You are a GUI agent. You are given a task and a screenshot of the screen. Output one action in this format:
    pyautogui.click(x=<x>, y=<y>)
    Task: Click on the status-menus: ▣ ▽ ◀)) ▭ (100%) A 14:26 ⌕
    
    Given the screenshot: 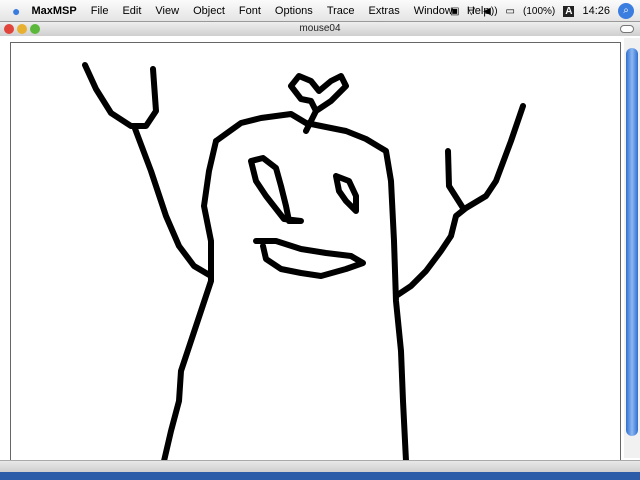 What is the action you would take?
    pyautogui.click(x=542, y=11)
    